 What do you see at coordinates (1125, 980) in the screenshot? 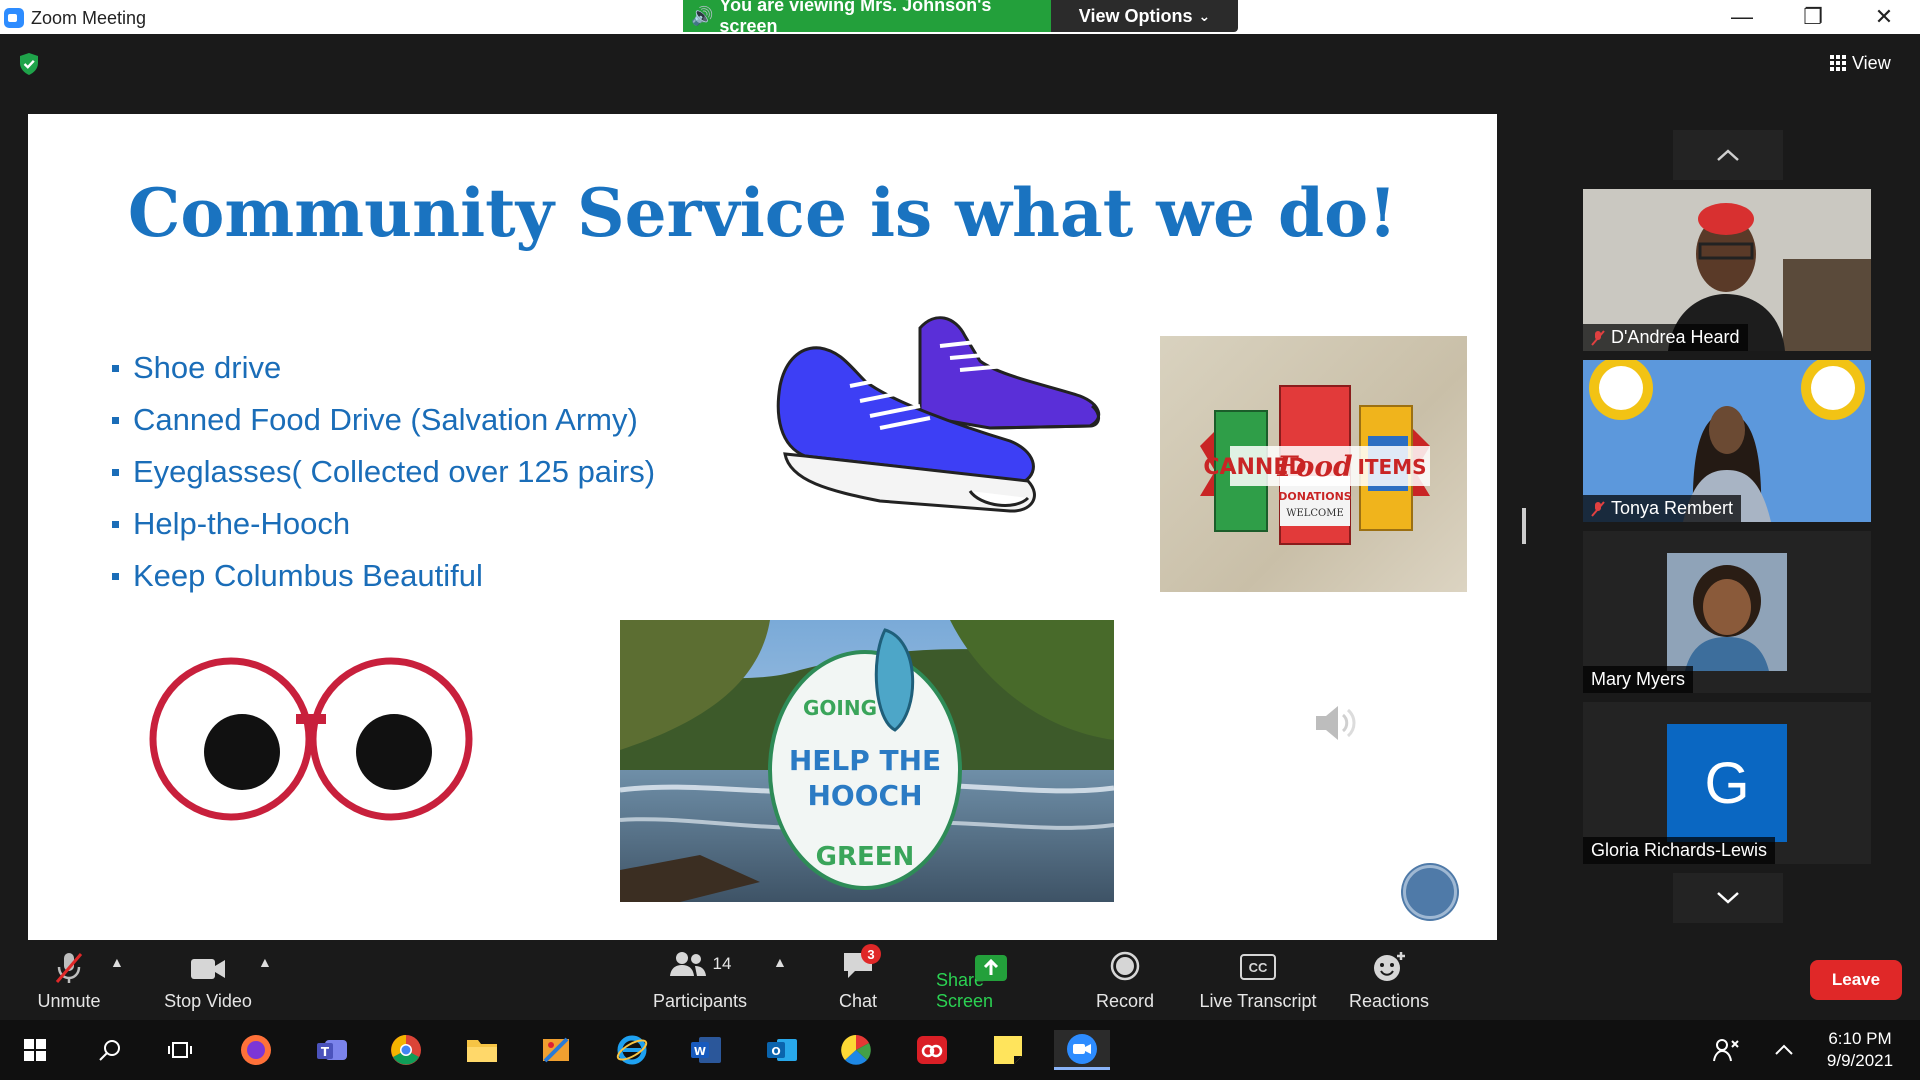
I see `record-button: Record` at bounding box center [1125, 980].